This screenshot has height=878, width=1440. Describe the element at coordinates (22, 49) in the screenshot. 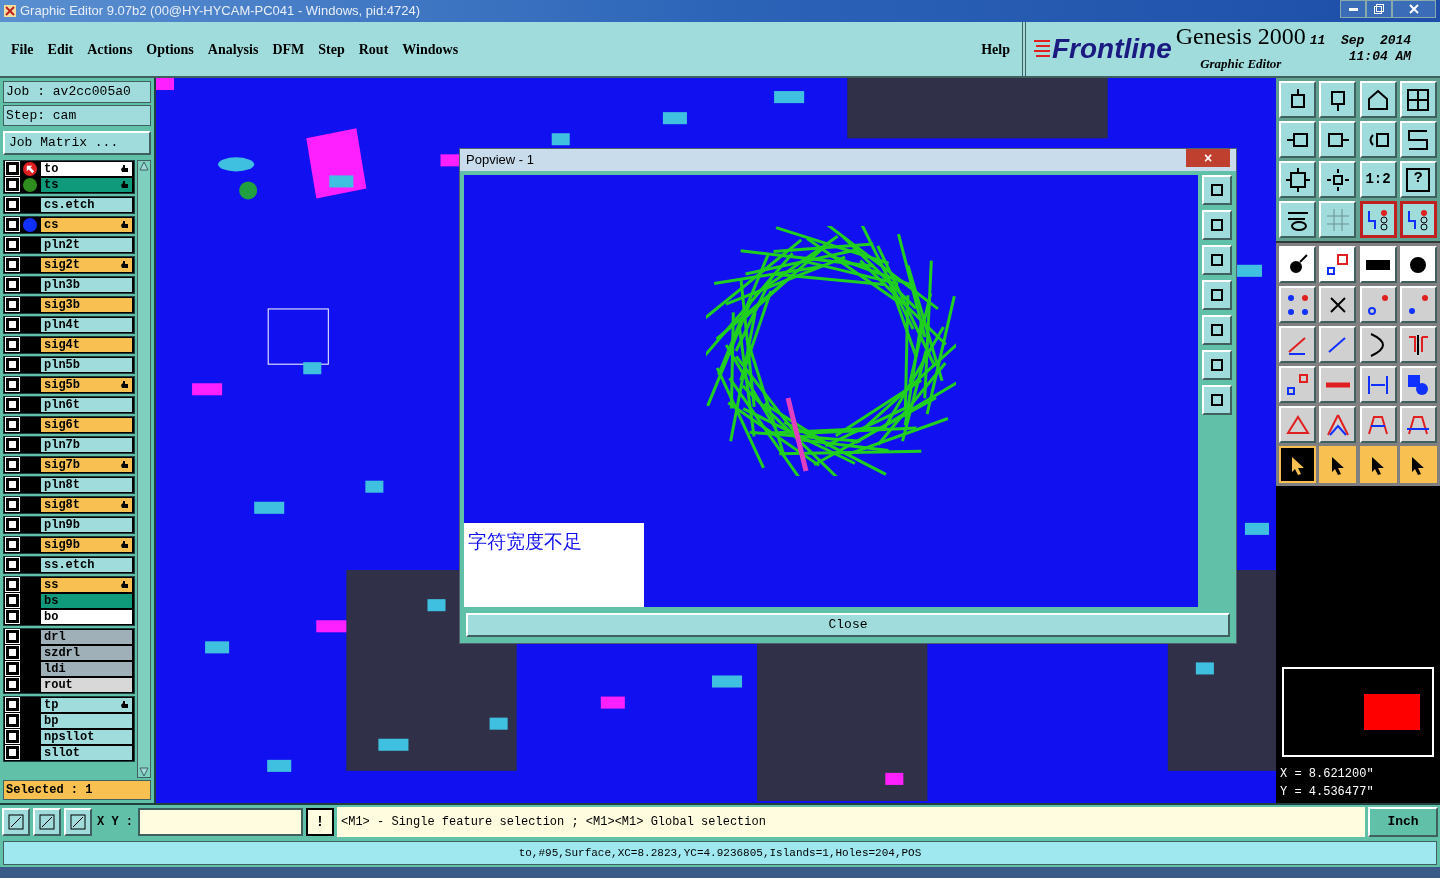

I see `menu-item: File` at that location.